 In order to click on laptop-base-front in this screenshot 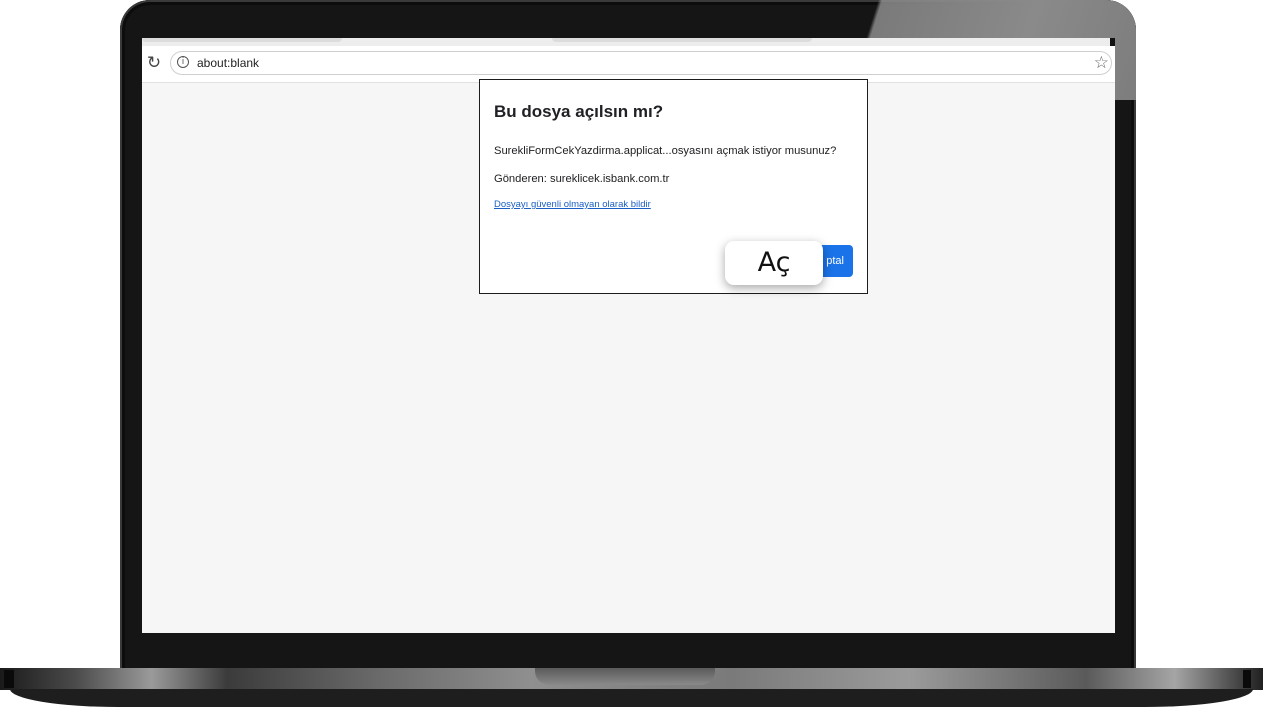, I will do `click(631, 698)`.